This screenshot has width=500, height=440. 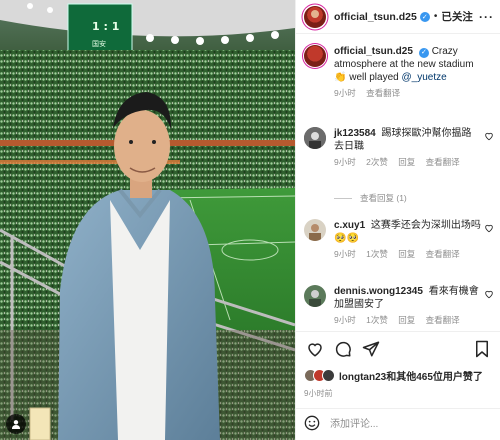 What do you see at coordinates (377, 162) in the screenshot?
I see `comment-likes: 2次赞` at bounding box center [377, 162].